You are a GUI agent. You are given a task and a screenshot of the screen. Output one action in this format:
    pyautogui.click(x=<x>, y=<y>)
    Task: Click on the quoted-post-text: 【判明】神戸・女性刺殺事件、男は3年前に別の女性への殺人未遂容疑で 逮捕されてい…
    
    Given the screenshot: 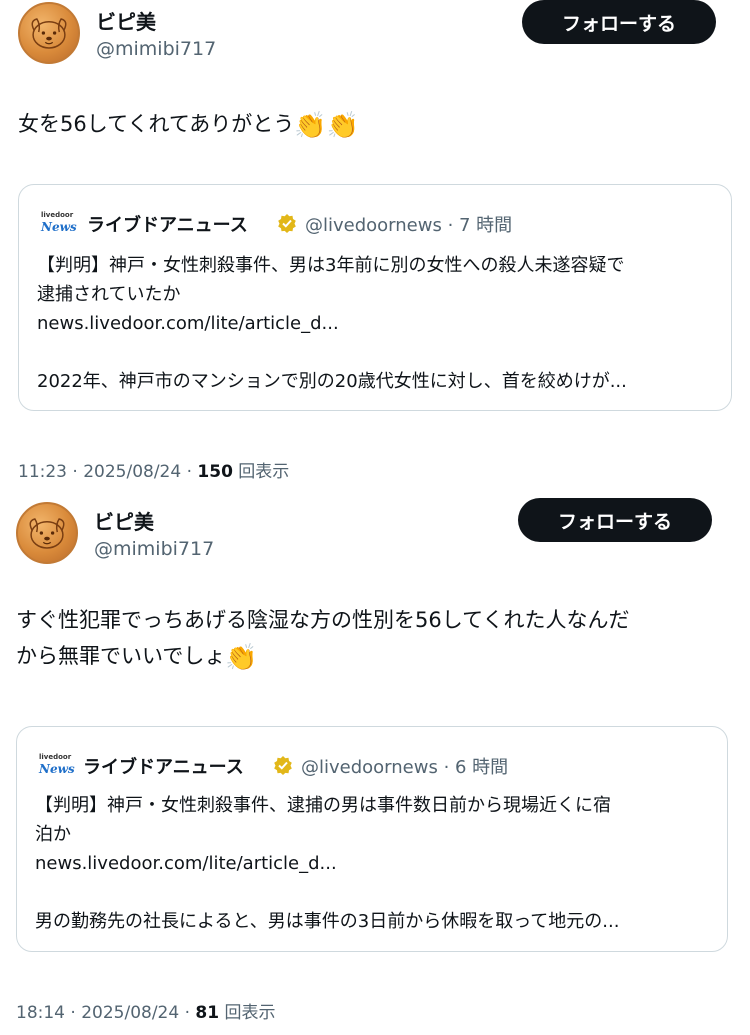 What is the action you would take?
    pyautogui.click(x=332, y=323)
    